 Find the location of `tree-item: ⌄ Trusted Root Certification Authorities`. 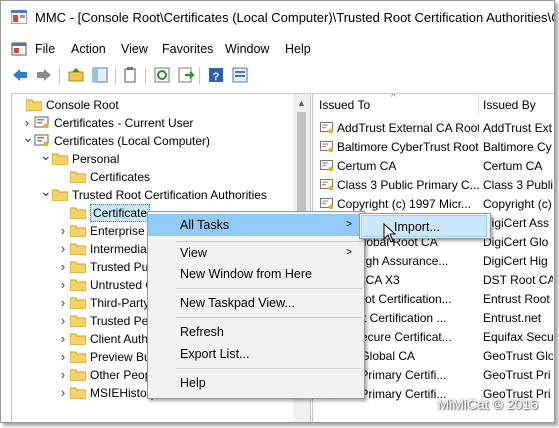

tree-item: ⌄ Trusted Root Certification Authorities is located at coordinates (152, 193).